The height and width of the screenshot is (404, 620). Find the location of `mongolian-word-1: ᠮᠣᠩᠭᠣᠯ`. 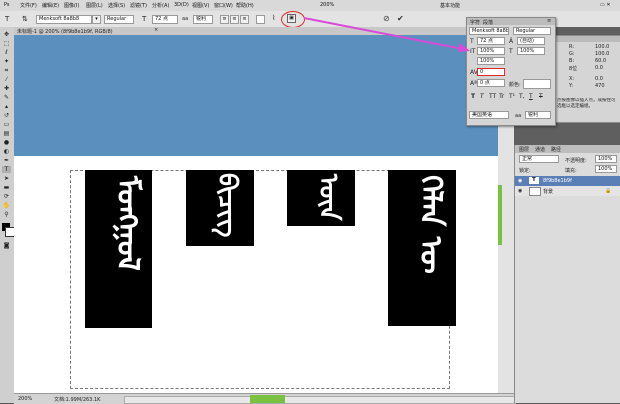

mongolian-word-1: ᠮᠣᠩᠭᠣᠯ is located at coordinates (118, 249).